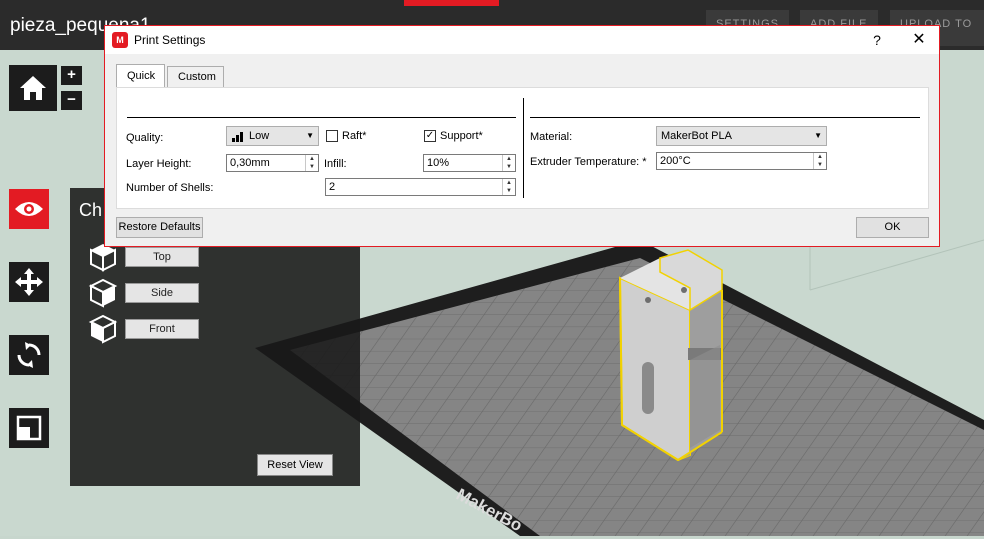 The width and height of the screenshot is (984, 539). What do you see at coordinates (877, 40) in the screenshot?
I see `help-button: ?` at bounding box center [877, 40].